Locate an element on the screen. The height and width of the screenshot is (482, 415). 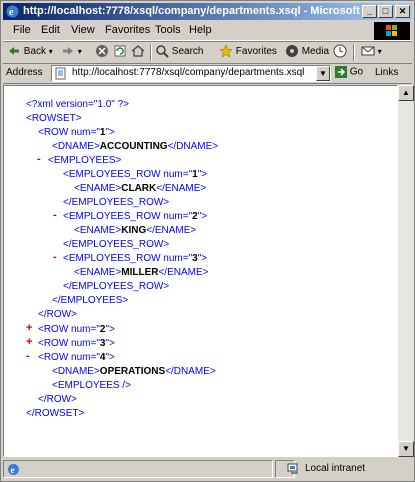
xml-ename-miller: <ENAME>MILLER</ENAME> is located at coordinates (141, 273).